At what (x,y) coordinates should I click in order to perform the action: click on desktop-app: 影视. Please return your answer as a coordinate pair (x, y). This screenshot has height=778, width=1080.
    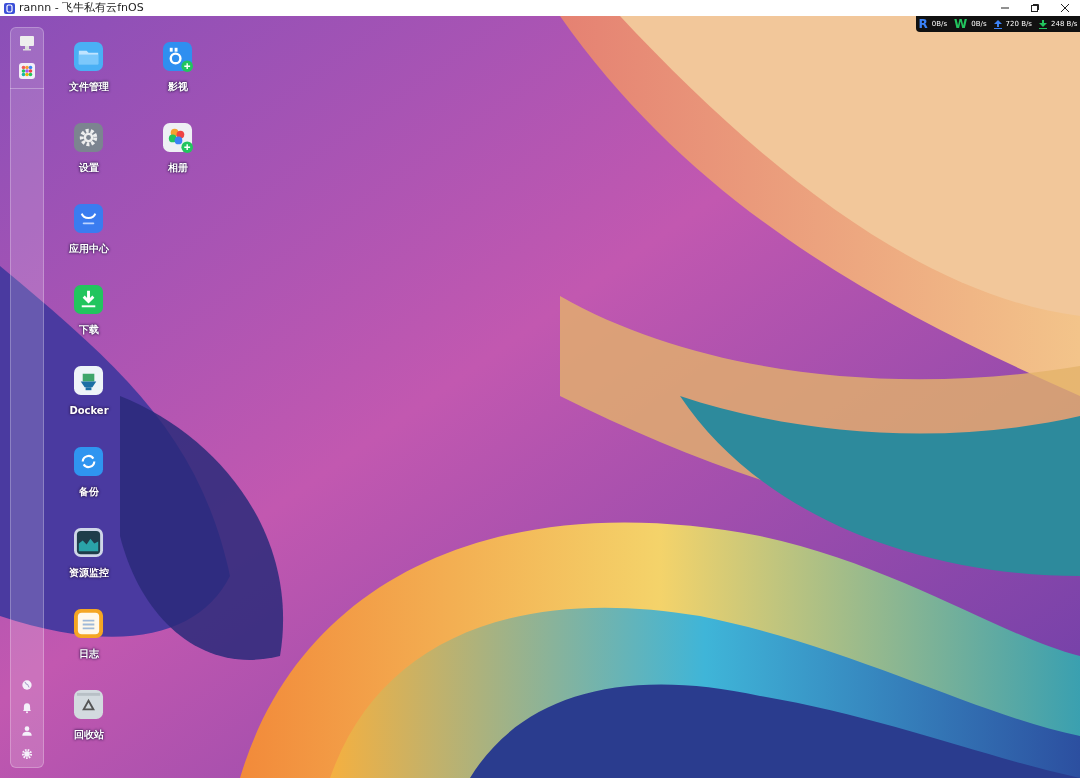
    Looking at the image, I should click on (178, 78).